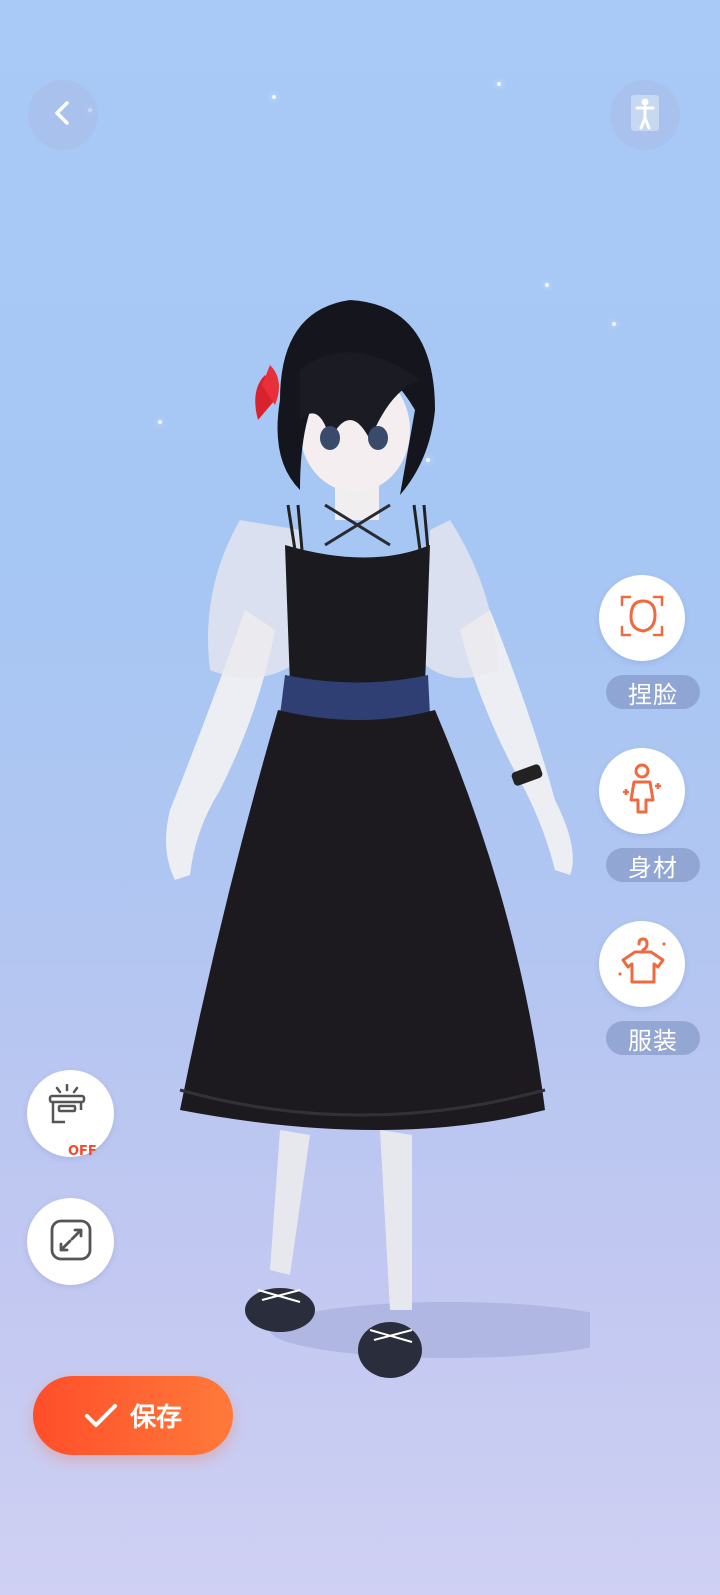  I want to click on expand-arrows-icon, so click(71, 1242).